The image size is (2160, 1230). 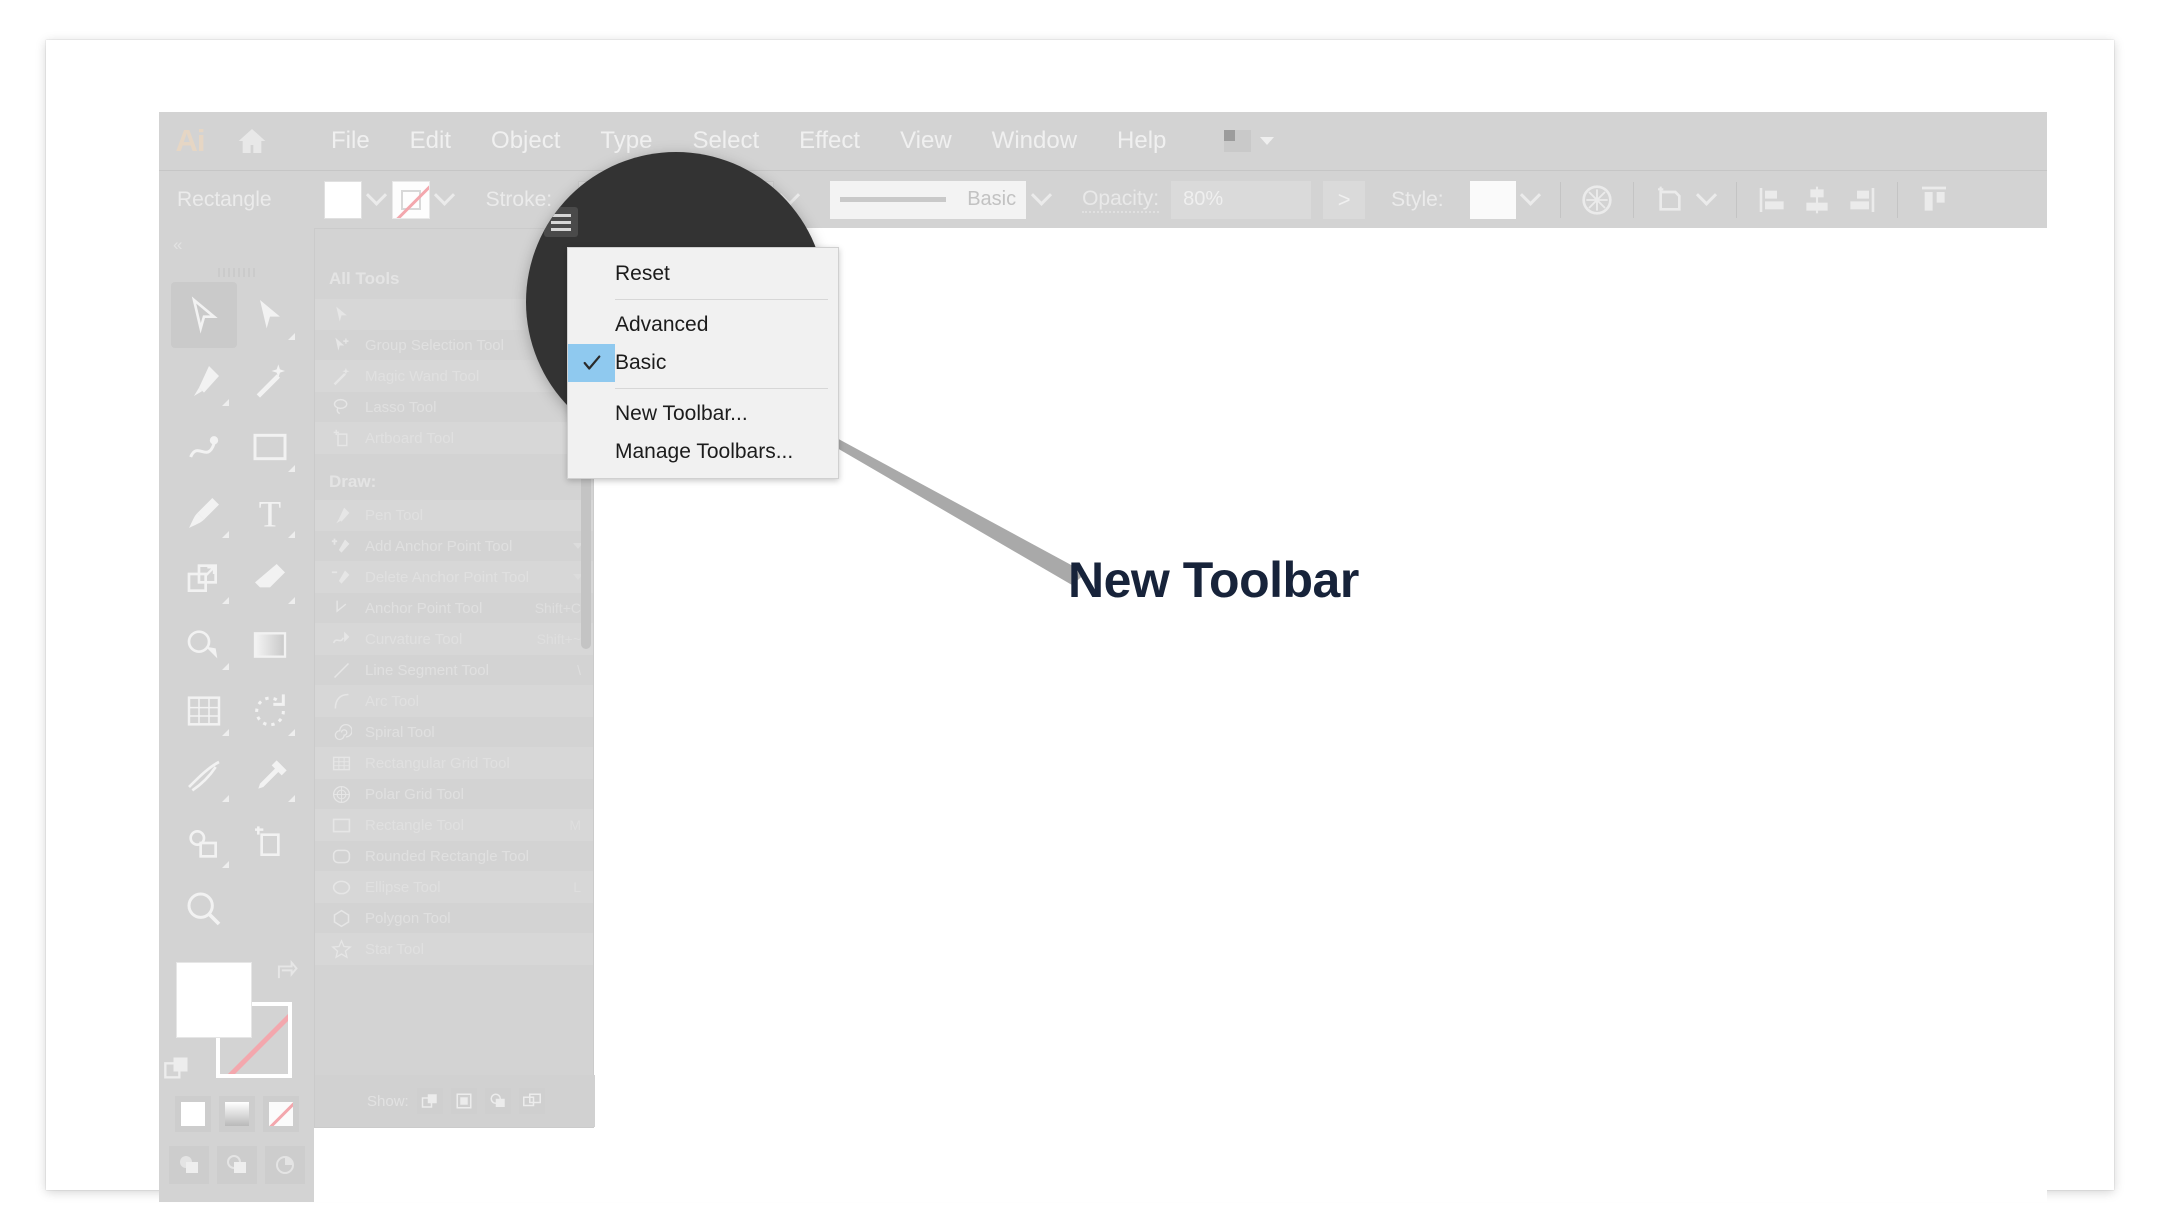 I want to click on color-mode-none, so click(x=280, y=1114).